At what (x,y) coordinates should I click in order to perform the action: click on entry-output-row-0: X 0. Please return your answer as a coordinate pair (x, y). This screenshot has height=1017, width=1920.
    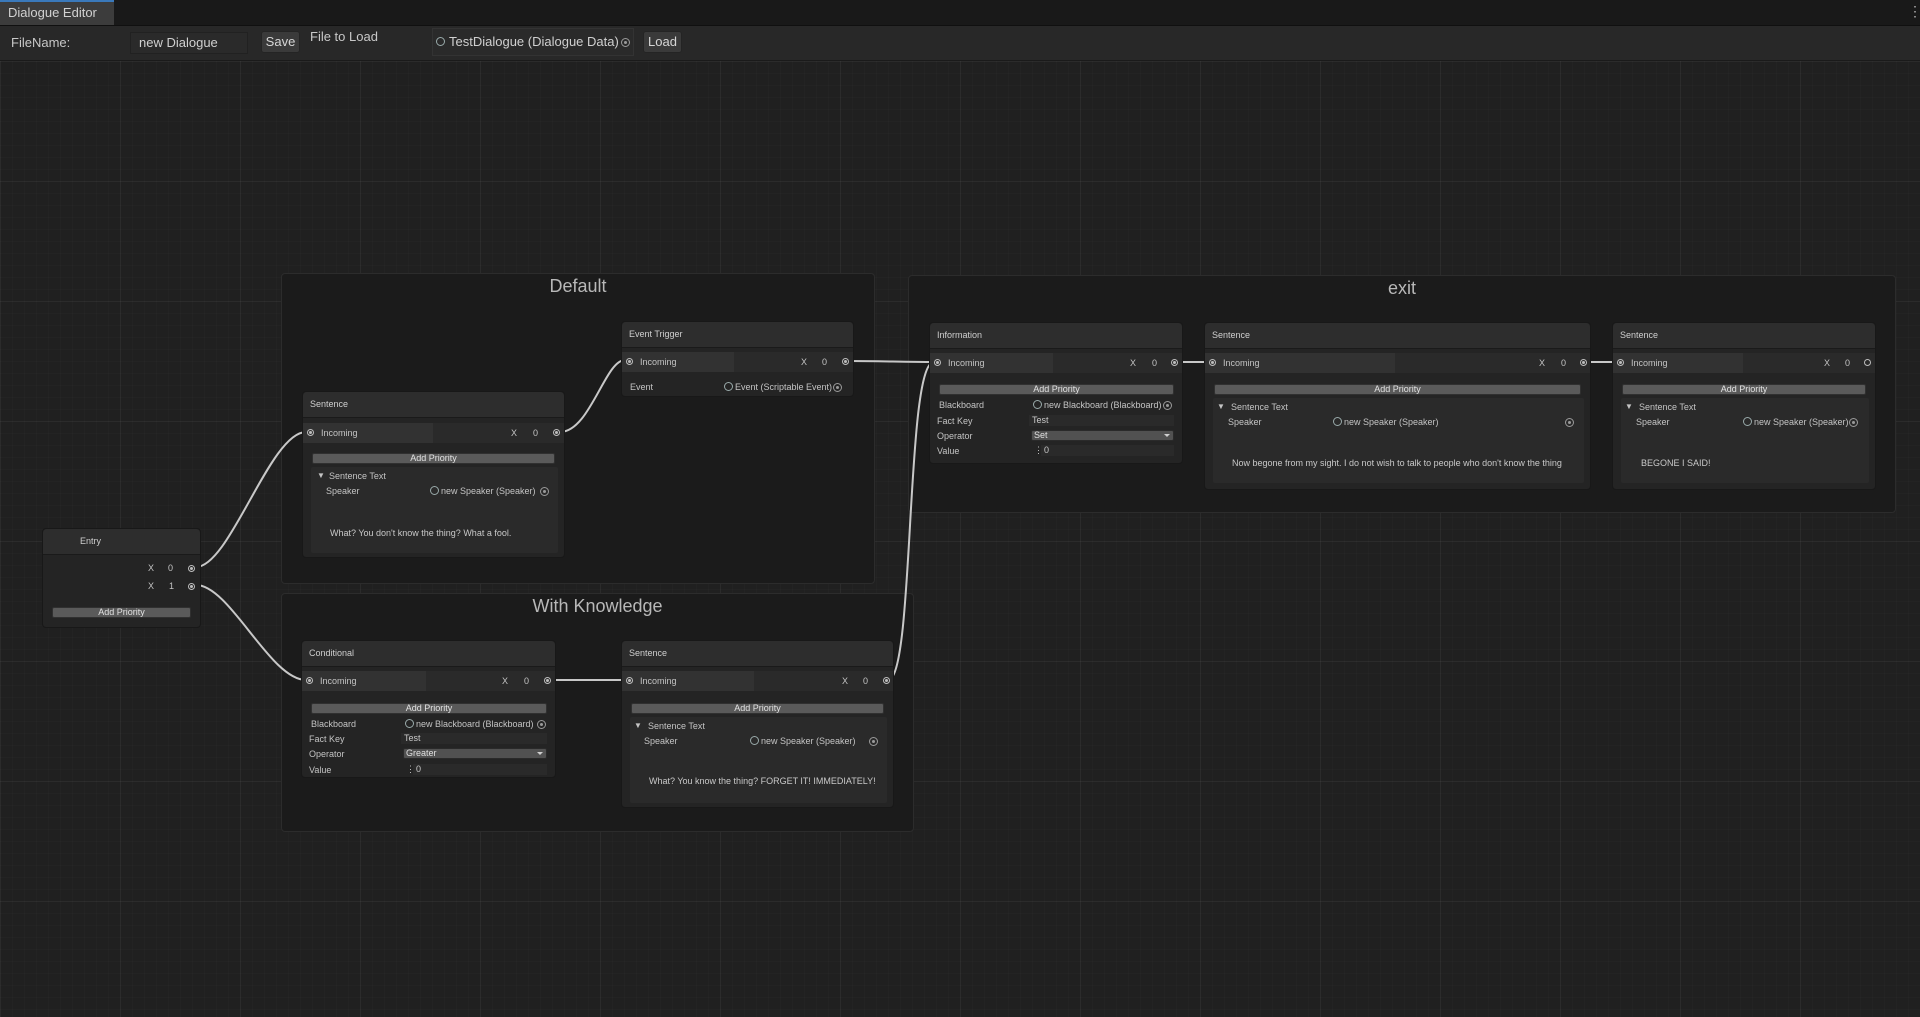
    Looking at the image, I should click on (121, 568).